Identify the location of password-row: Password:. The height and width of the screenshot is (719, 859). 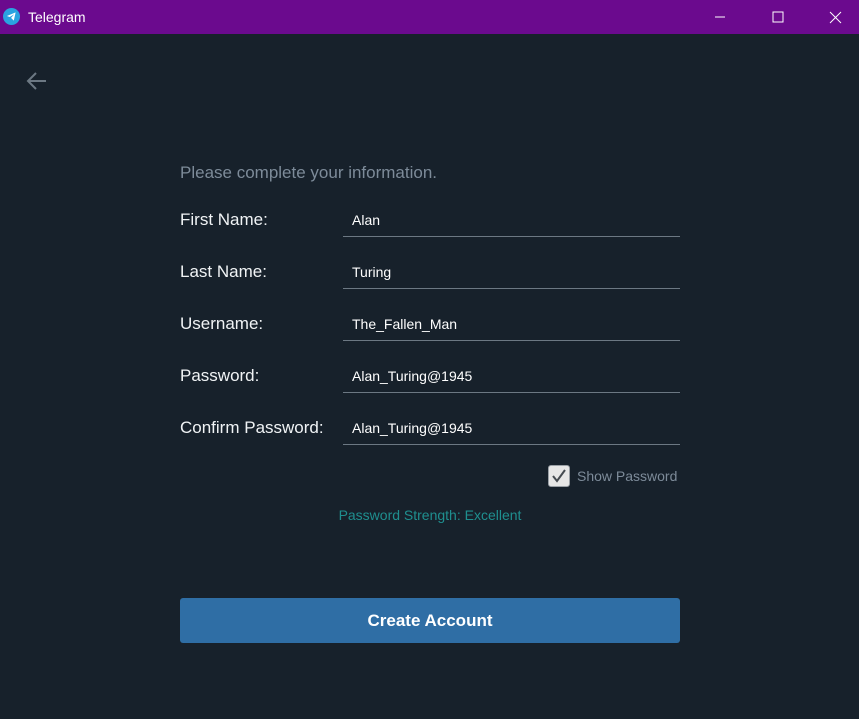
(430, 377).